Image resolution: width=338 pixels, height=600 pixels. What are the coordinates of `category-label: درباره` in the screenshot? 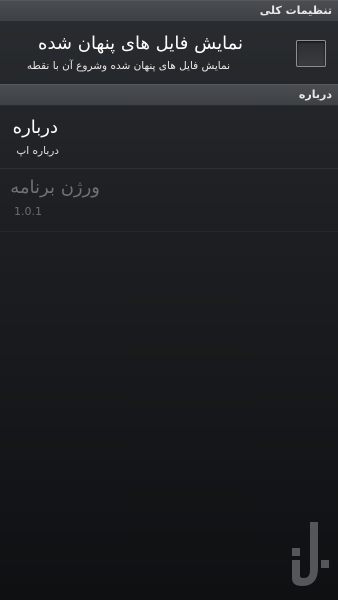 It's located at (315, 94).